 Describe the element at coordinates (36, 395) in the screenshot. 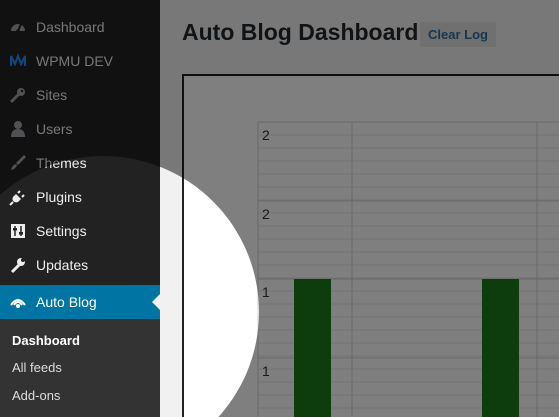

I see `submenu-item-add-ons: Add-ons` at that location.